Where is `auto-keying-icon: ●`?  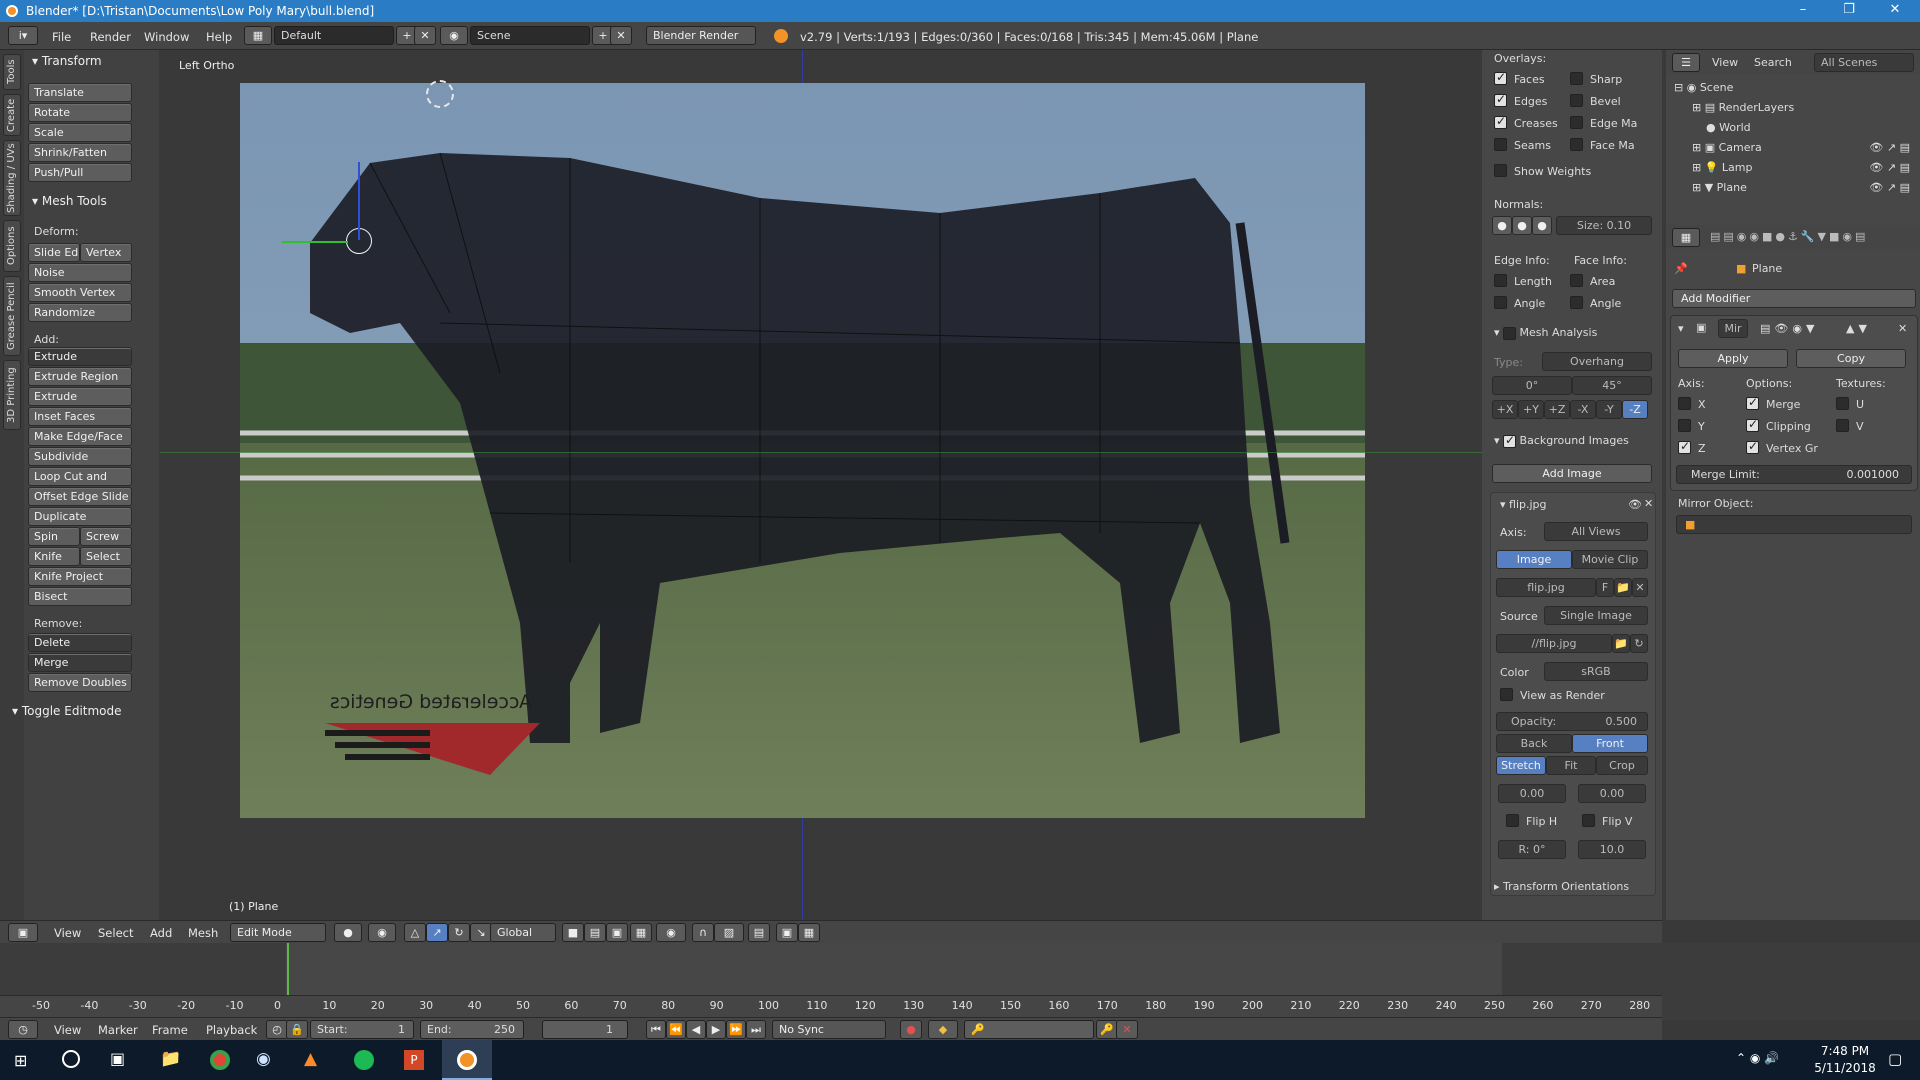 auto-keying-icon: ● is located at coordinates (911, 1029).